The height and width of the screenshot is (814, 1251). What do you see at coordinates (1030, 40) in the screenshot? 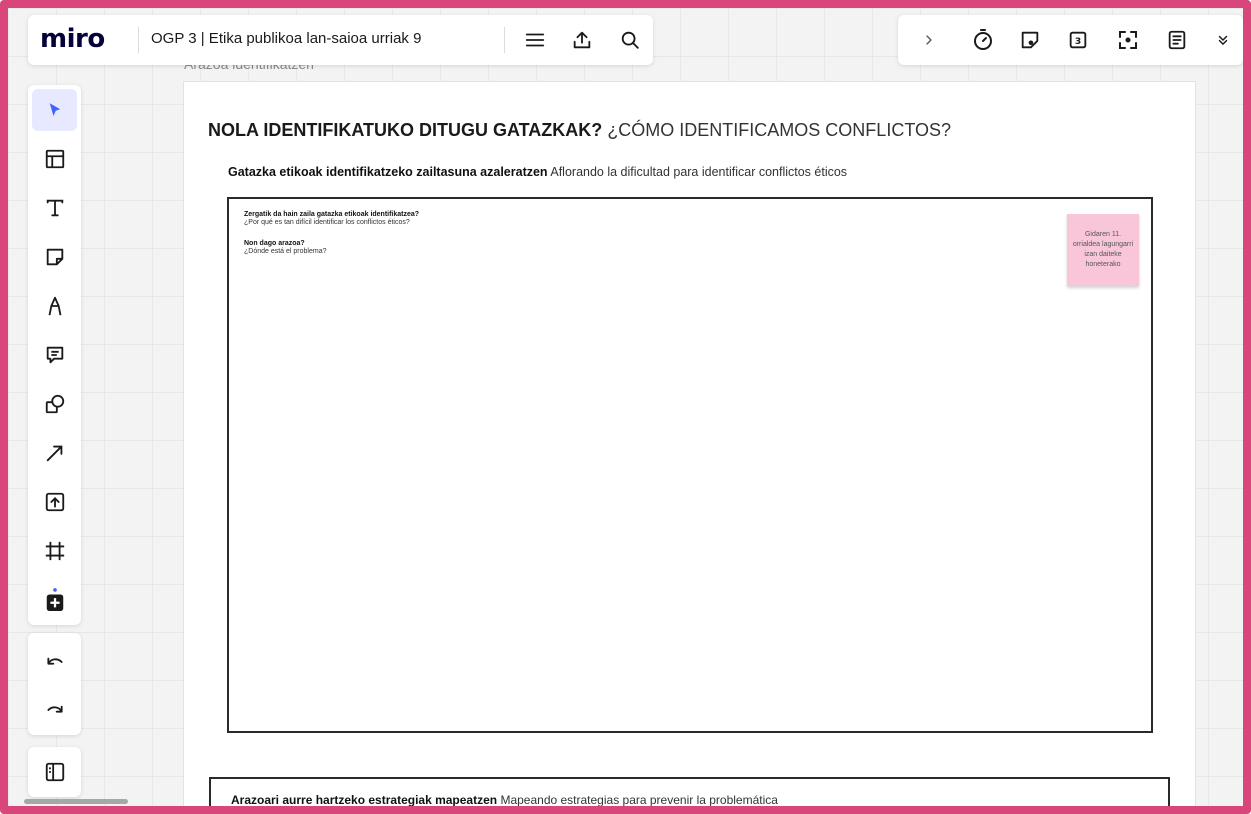
I see `sticker-icon` at bounding box center [1030, 40].